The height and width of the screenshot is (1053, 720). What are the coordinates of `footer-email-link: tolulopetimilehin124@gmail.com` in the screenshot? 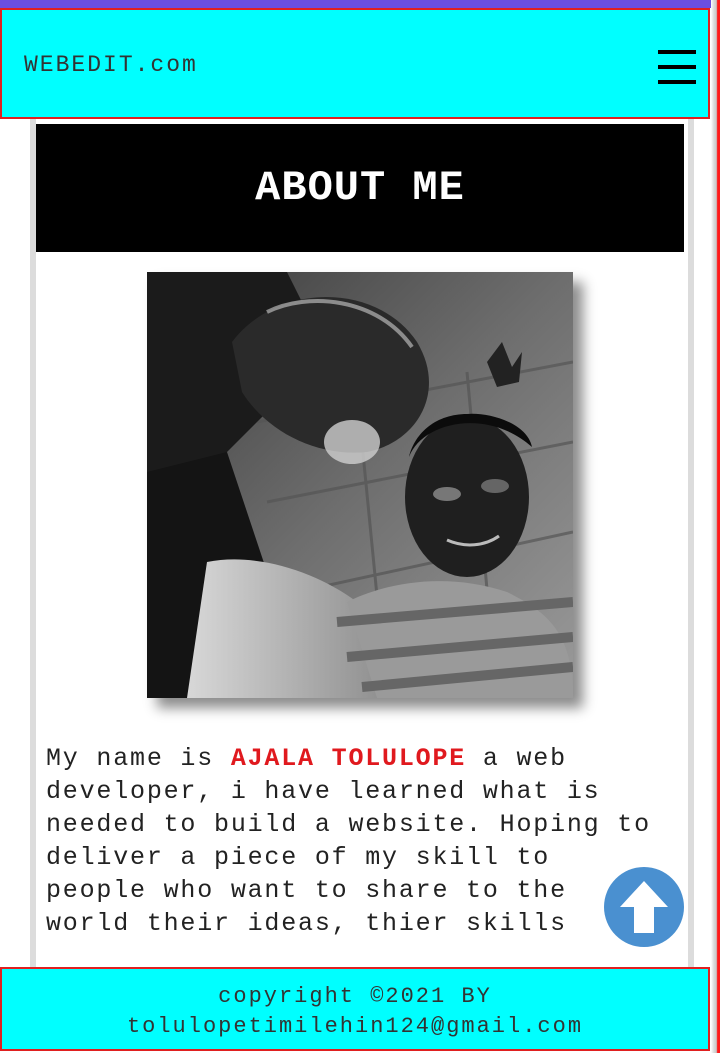 It's located at (355, 1027).